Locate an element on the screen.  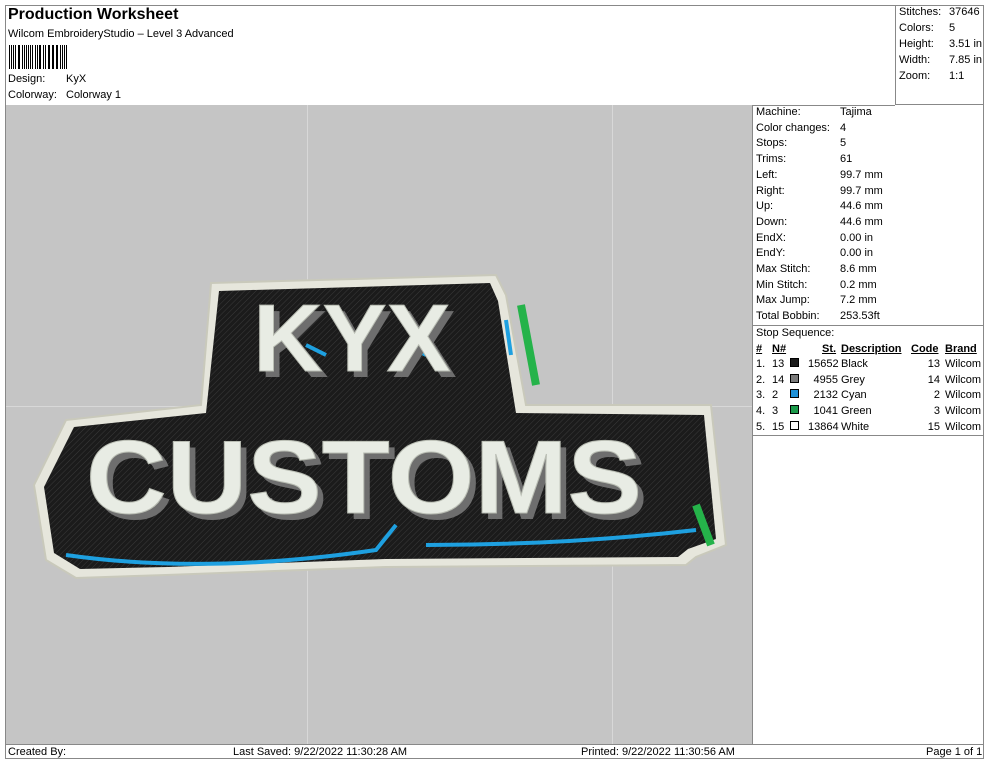
spec-value: 253.53ft is located at coordinates (860, 316).